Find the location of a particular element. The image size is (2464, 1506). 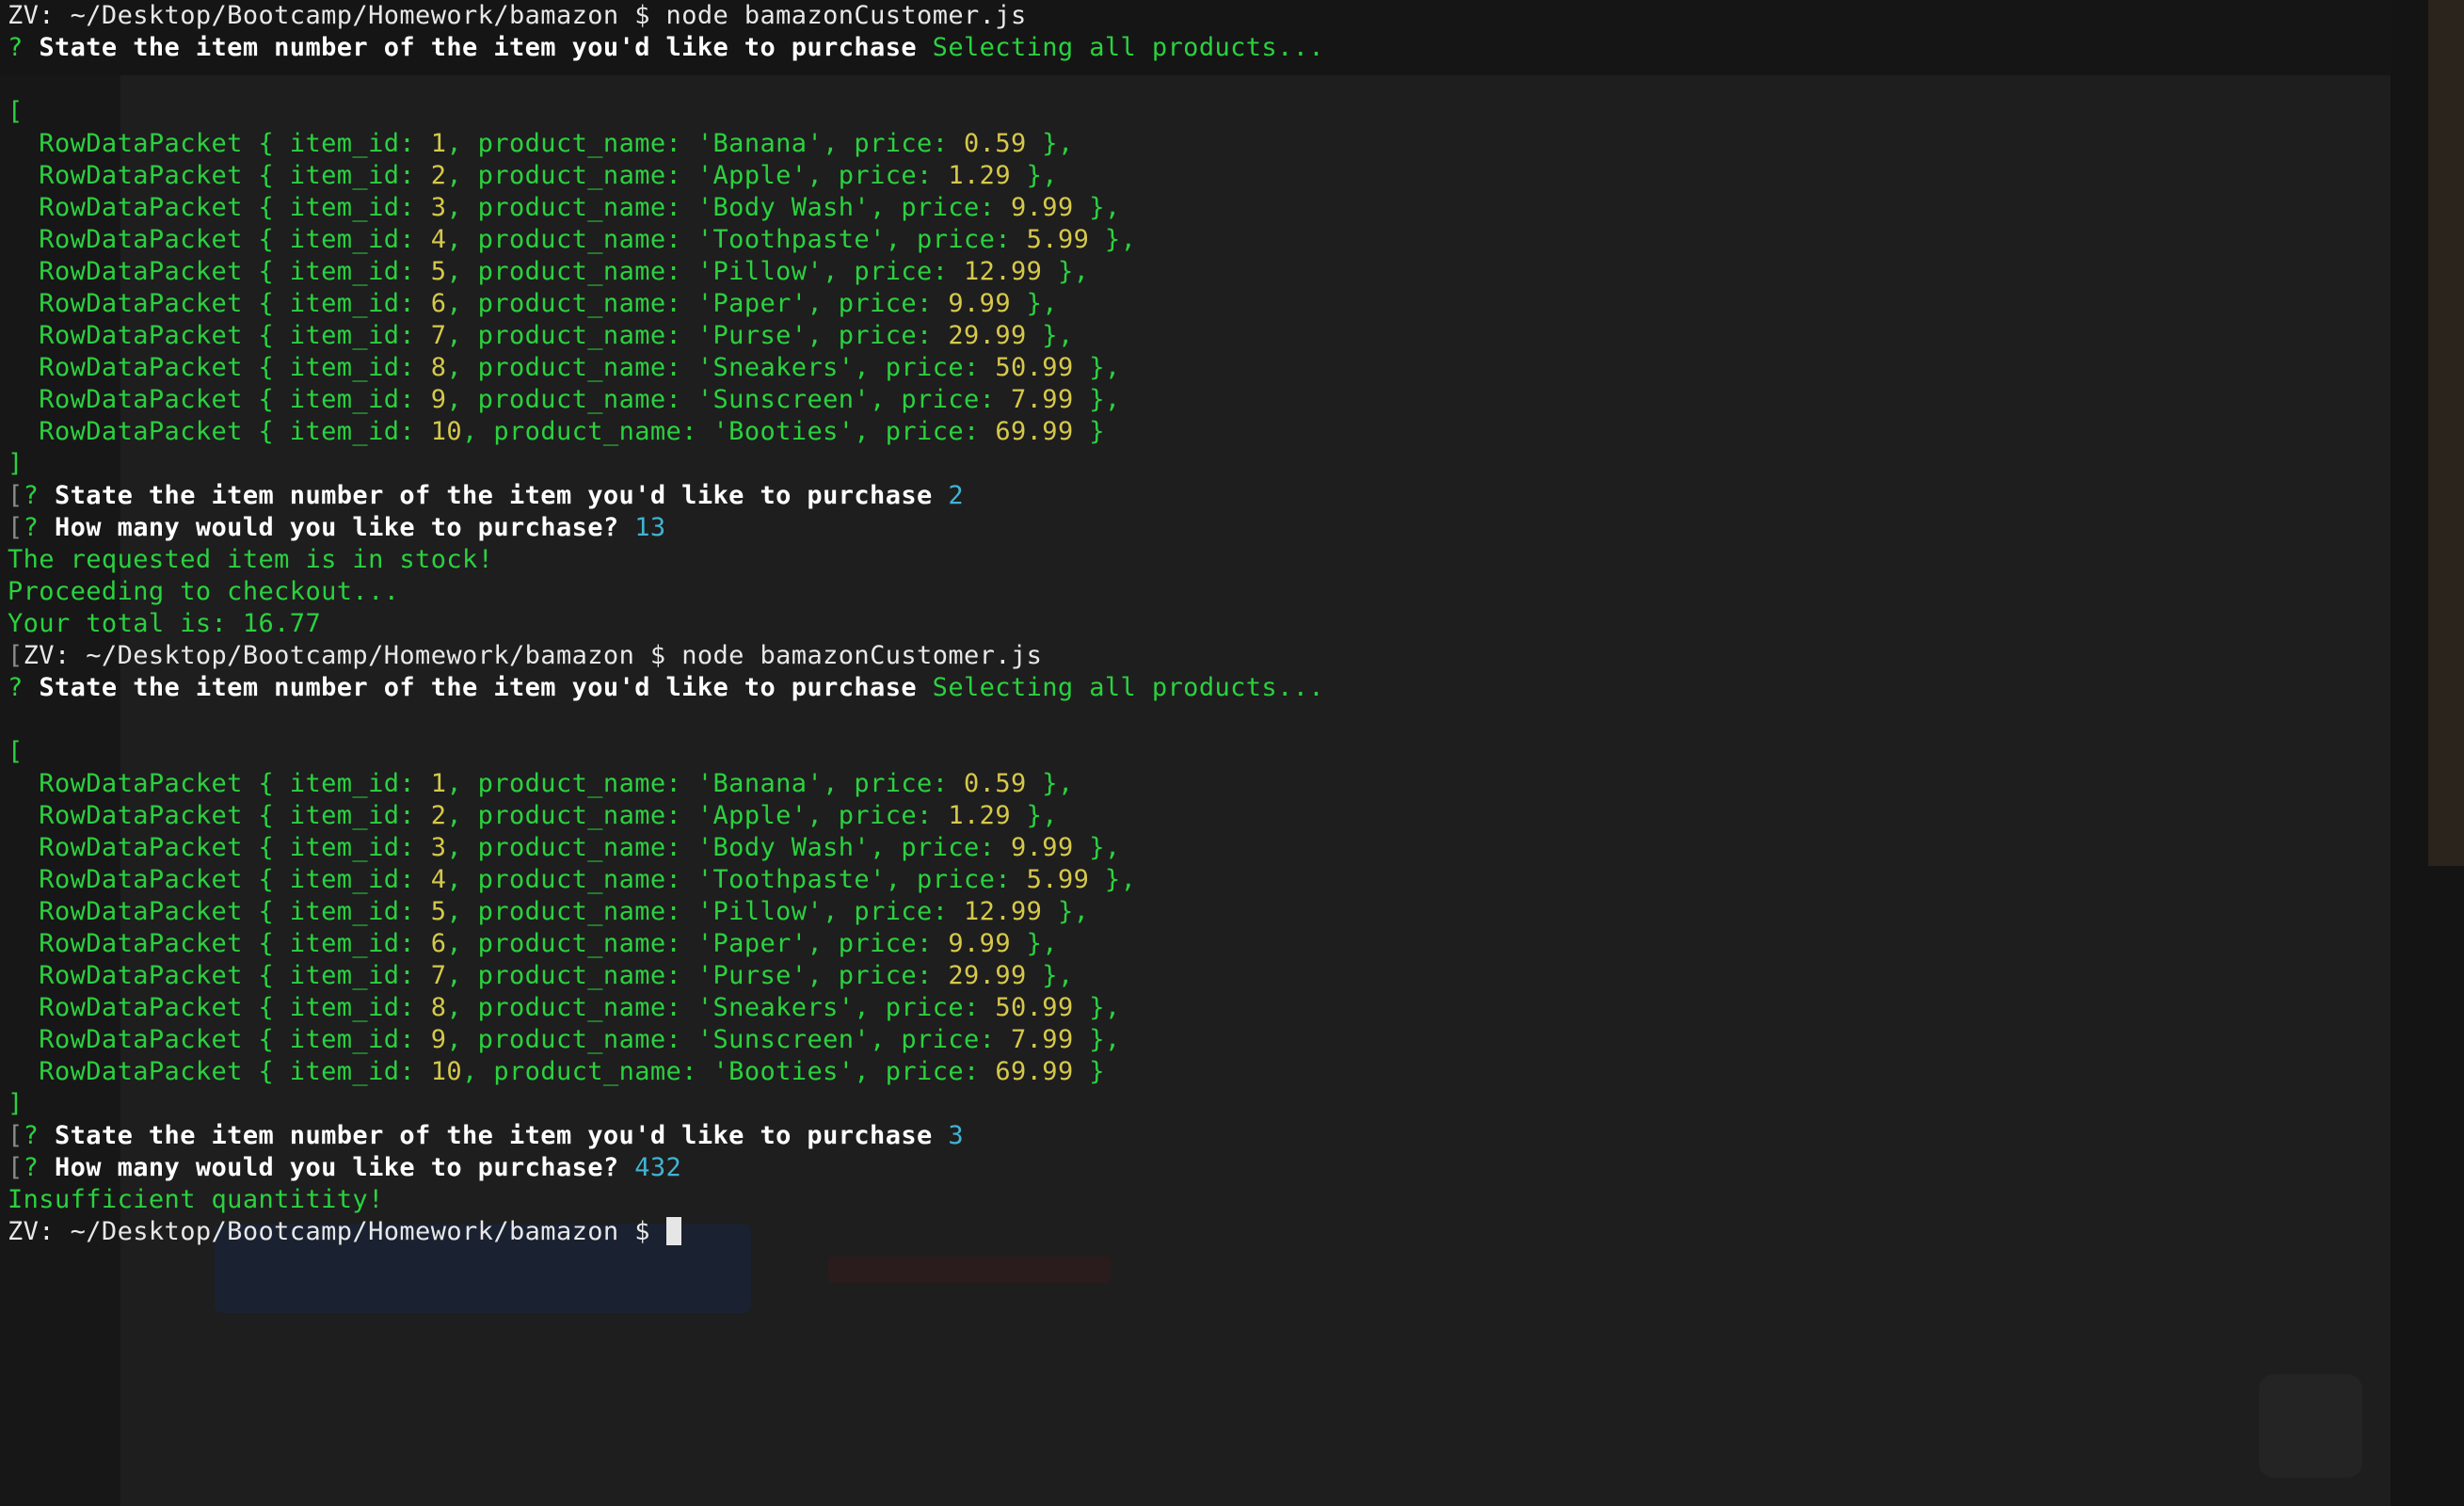

background-right-panel is located at coordinates (2427, 753).